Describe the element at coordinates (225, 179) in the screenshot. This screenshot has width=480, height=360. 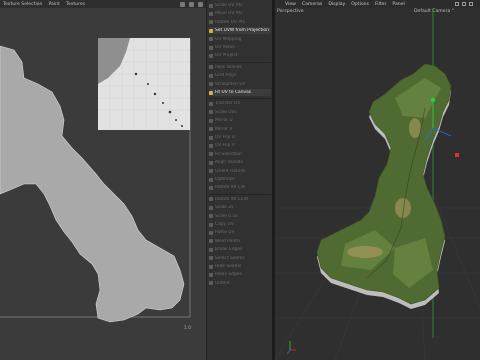
I see `command-label: Optimize` at that location.